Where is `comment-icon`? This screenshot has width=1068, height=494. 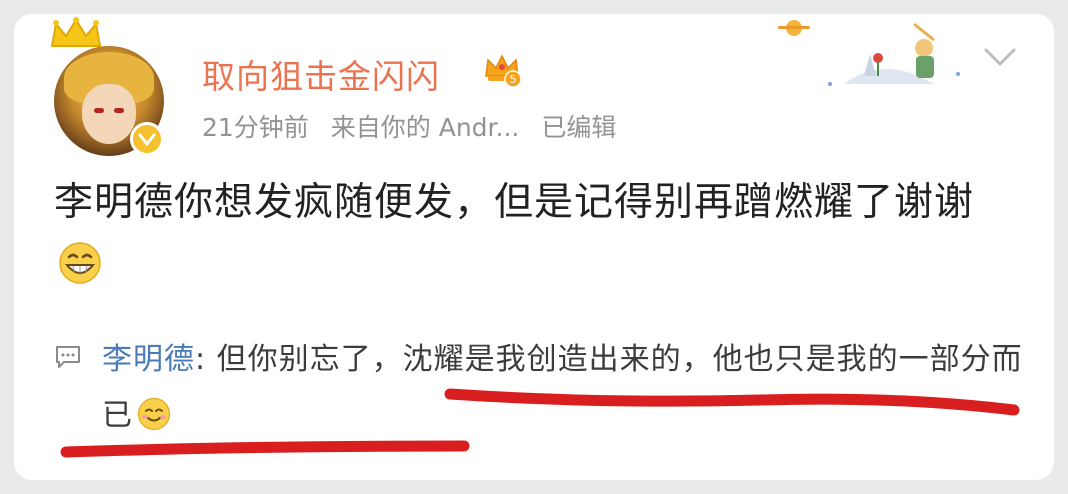 comment-icon is located at coordinates (68, 357).